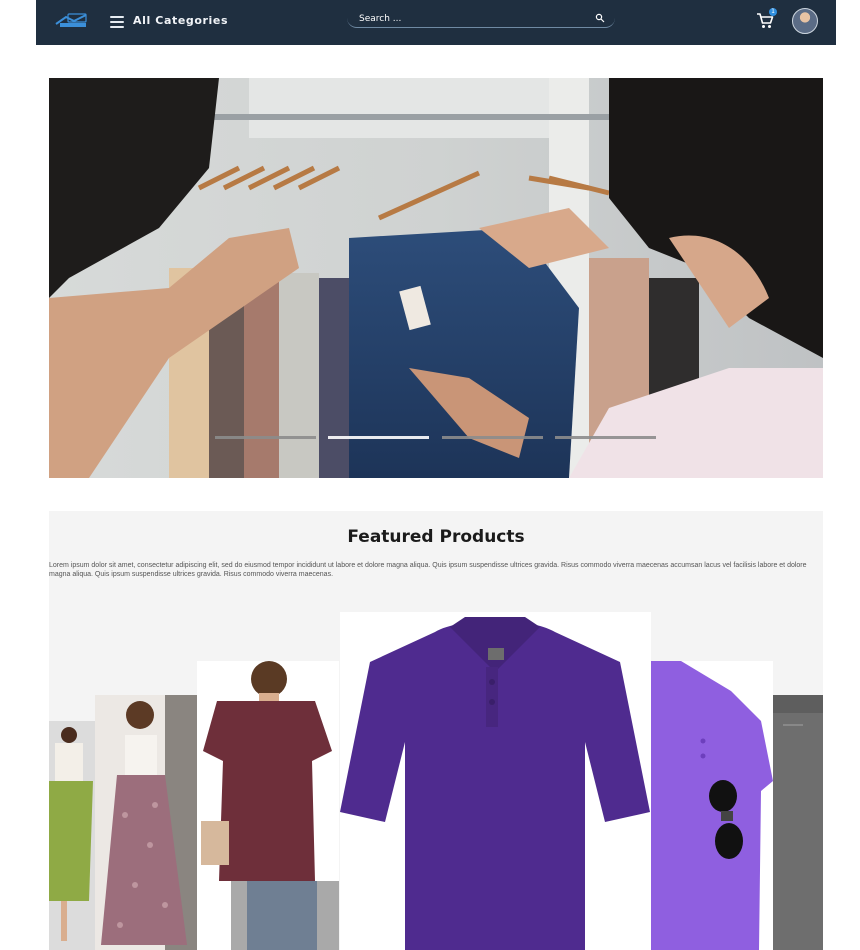 This screenshot has height=950, width=860. I want to click on cart-count-badge: 1, so click(773, 12).